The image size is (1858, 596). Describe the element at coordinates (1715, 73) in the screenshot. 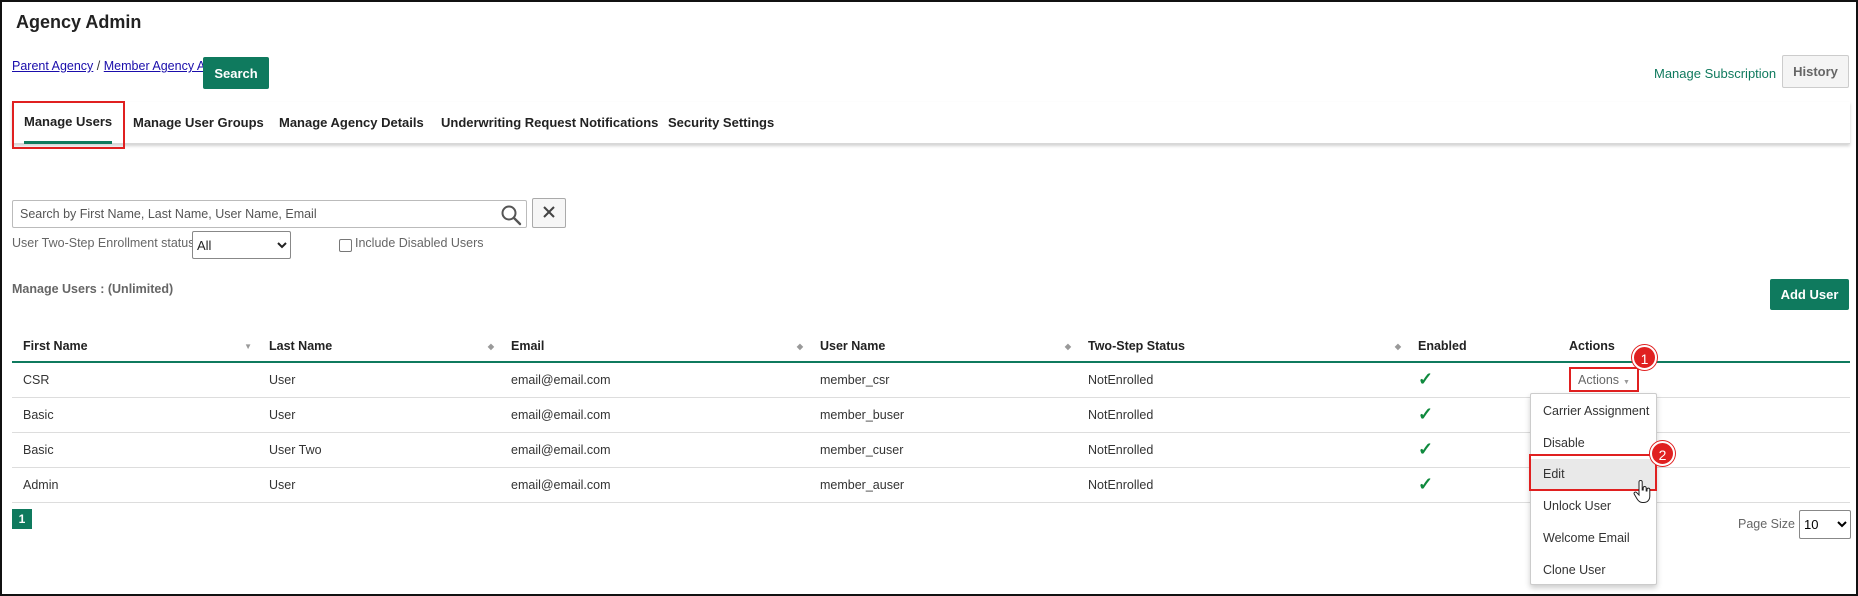

I see `manage-subscription-link: Manage Subscription` at that location.